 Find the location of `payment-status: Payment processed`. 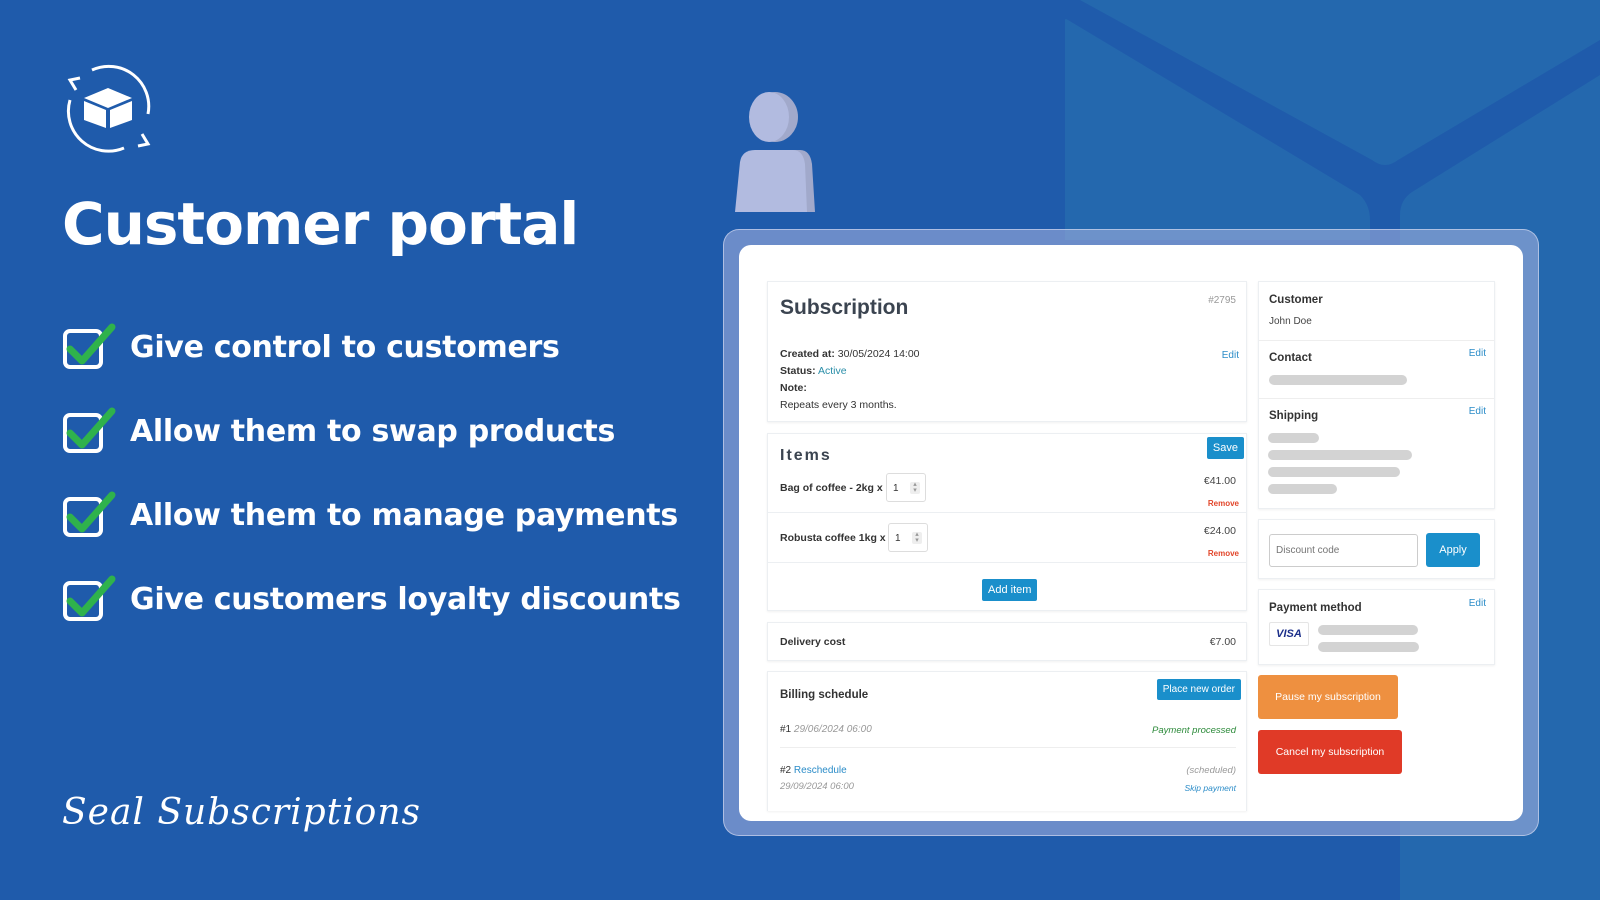

payment-status: Payment processed is located at coordinates (1194, 730).